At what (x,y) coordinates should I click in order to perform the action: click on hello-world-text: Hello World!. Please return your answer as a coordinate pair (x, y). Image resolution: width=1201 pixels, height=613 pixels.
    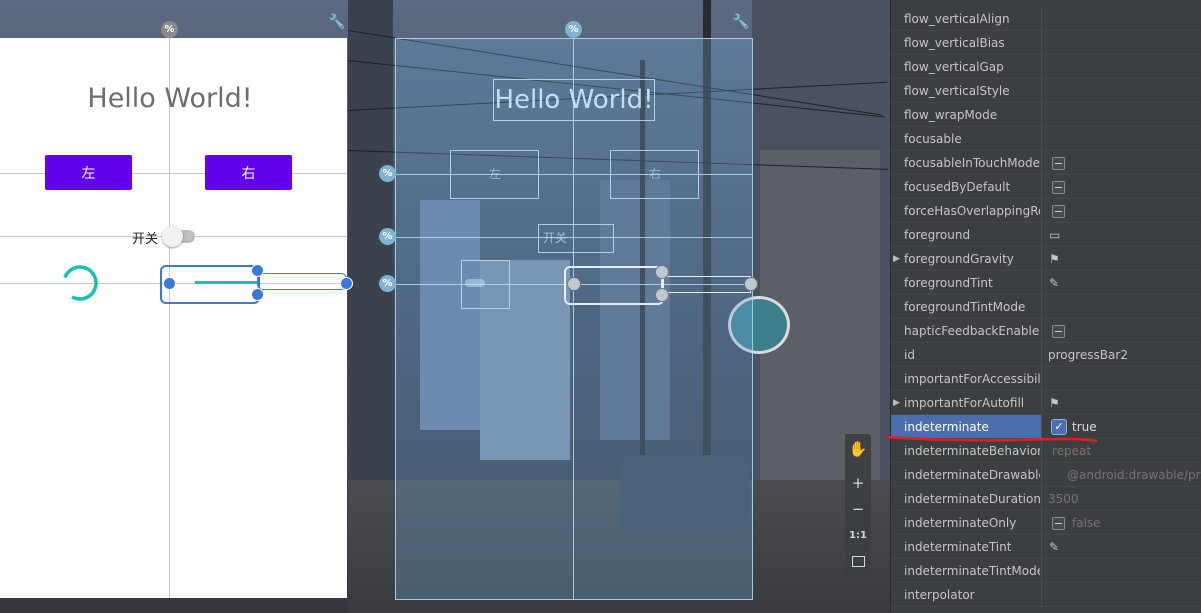
    Looking at the image, I should click on (170, 98).